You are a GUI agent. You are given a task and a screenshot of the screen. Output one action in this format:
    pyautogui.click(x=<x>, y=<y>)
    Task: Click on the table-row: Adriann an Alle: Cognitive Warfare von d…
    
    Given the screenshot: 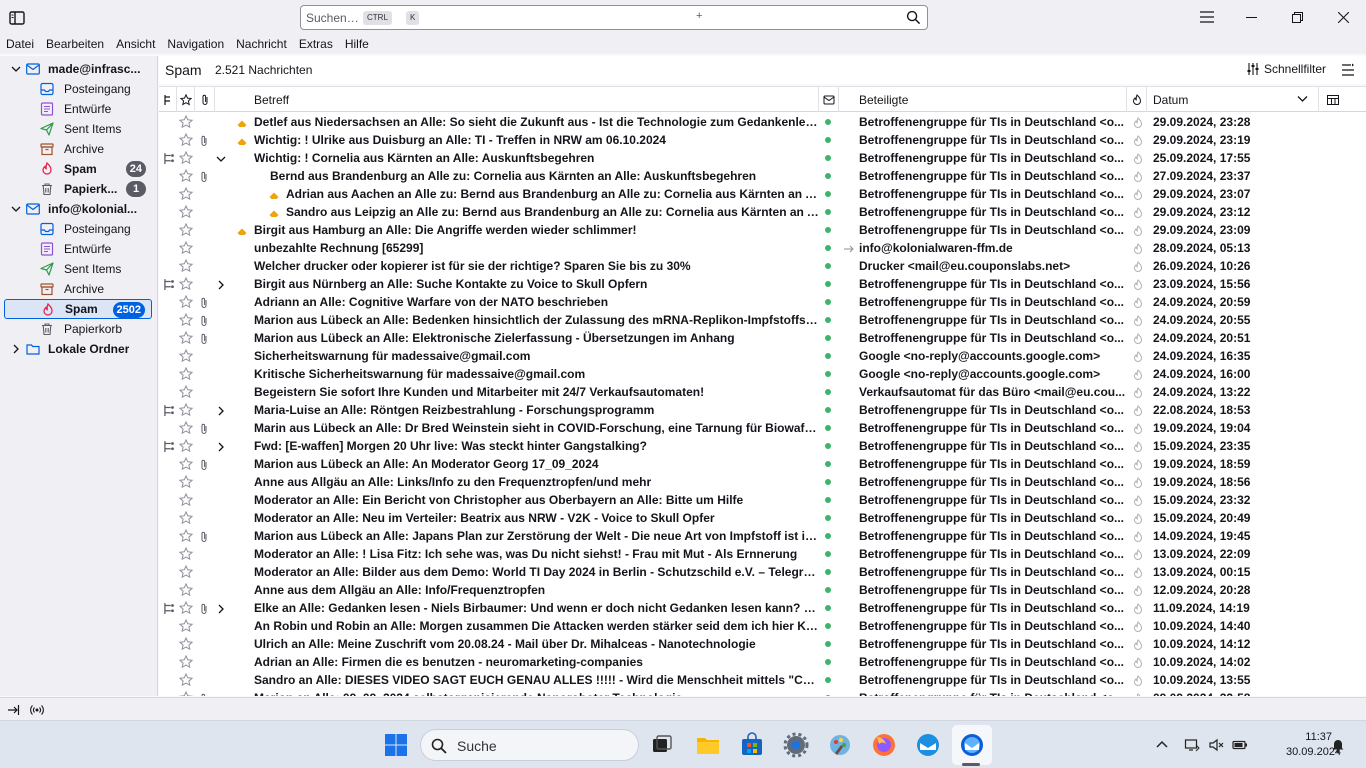 What is the action you would take?
    pyautogui.click(x=762, y=302)
    